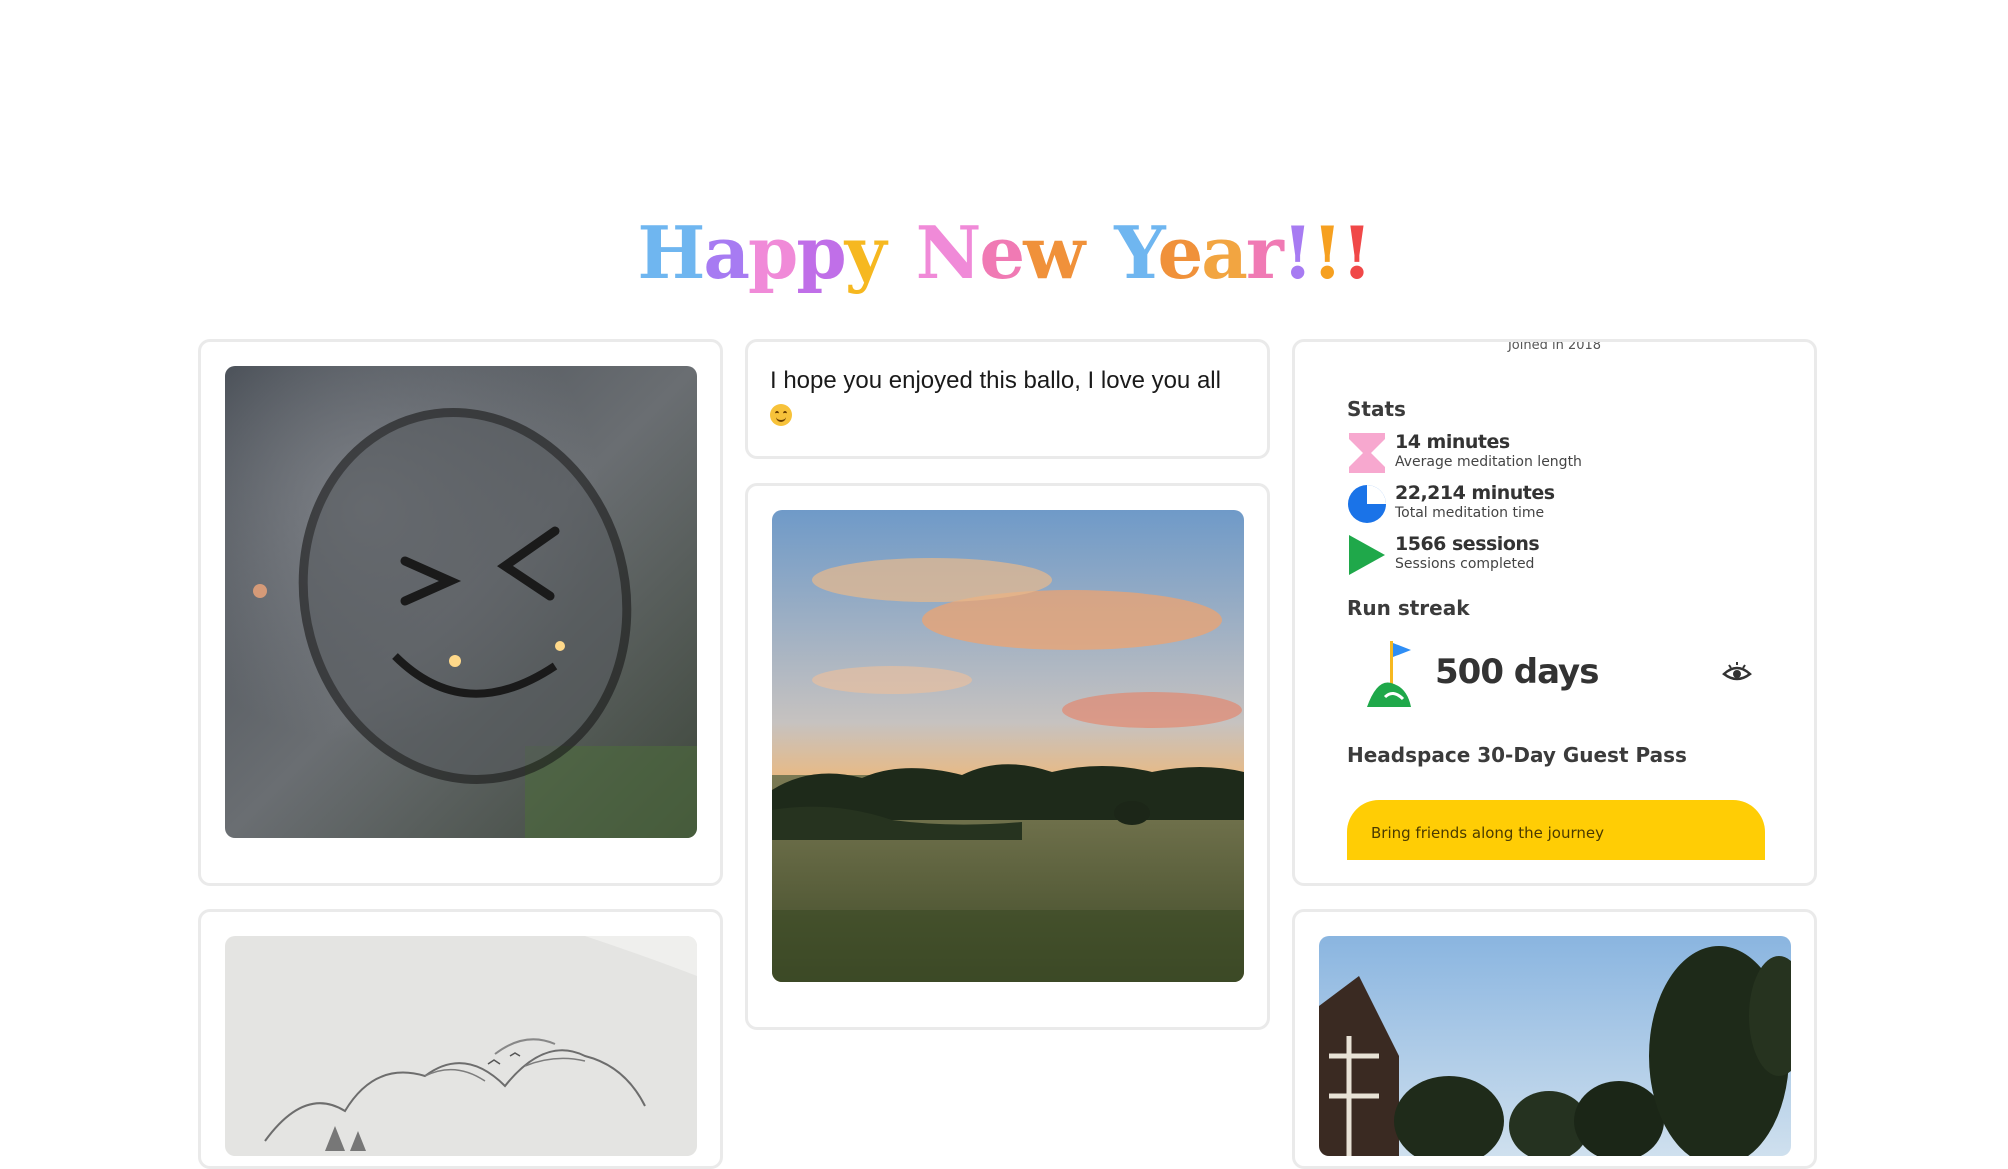  I want to click on photo-card-sketch, so click(460, 1039).